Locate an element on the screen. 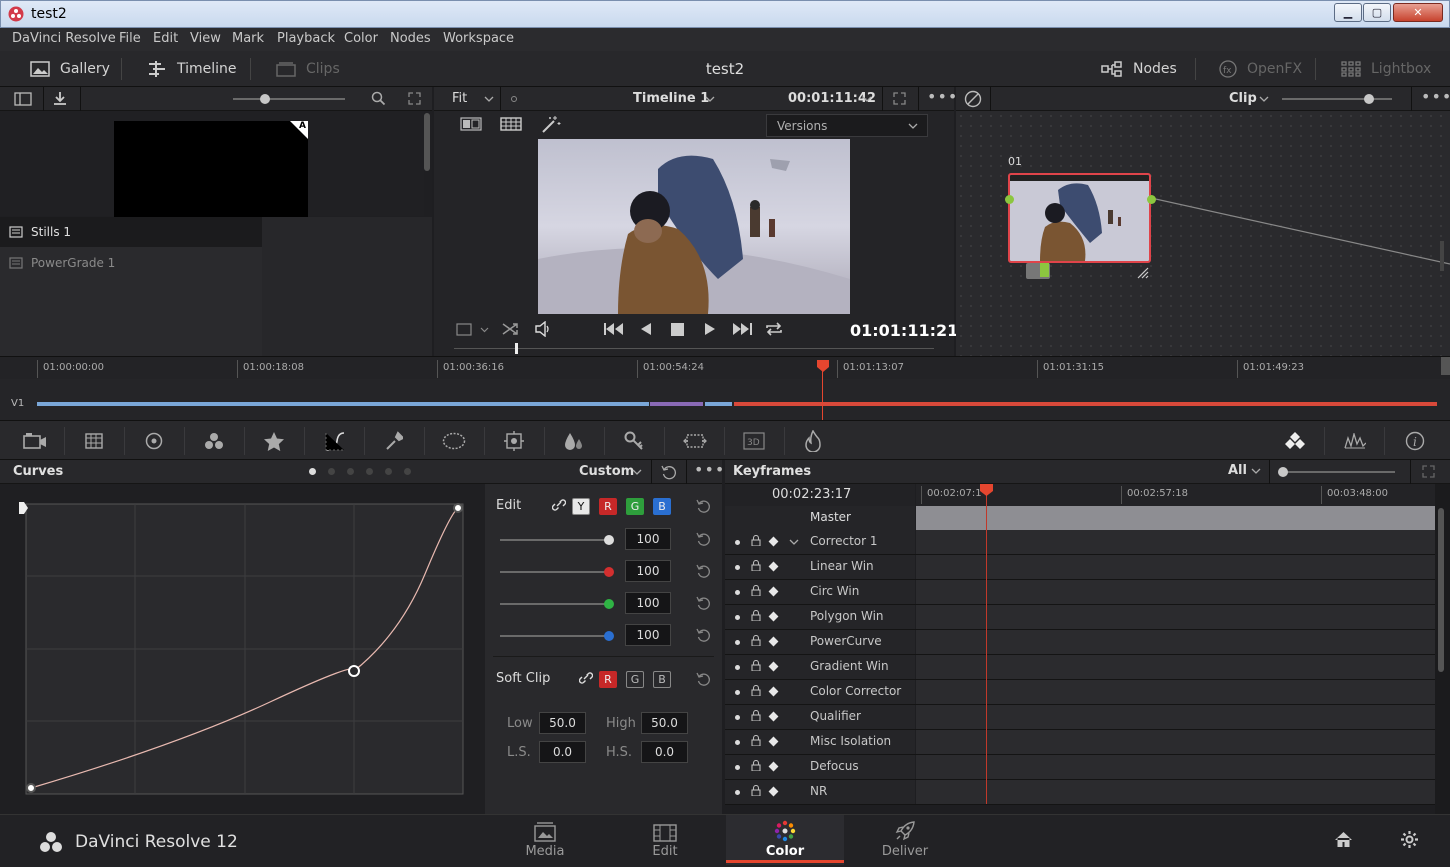 Image resolution: width=1450 pixels, height=867 pixels. menu-mark: Mark is located at coordinates (248, 38).